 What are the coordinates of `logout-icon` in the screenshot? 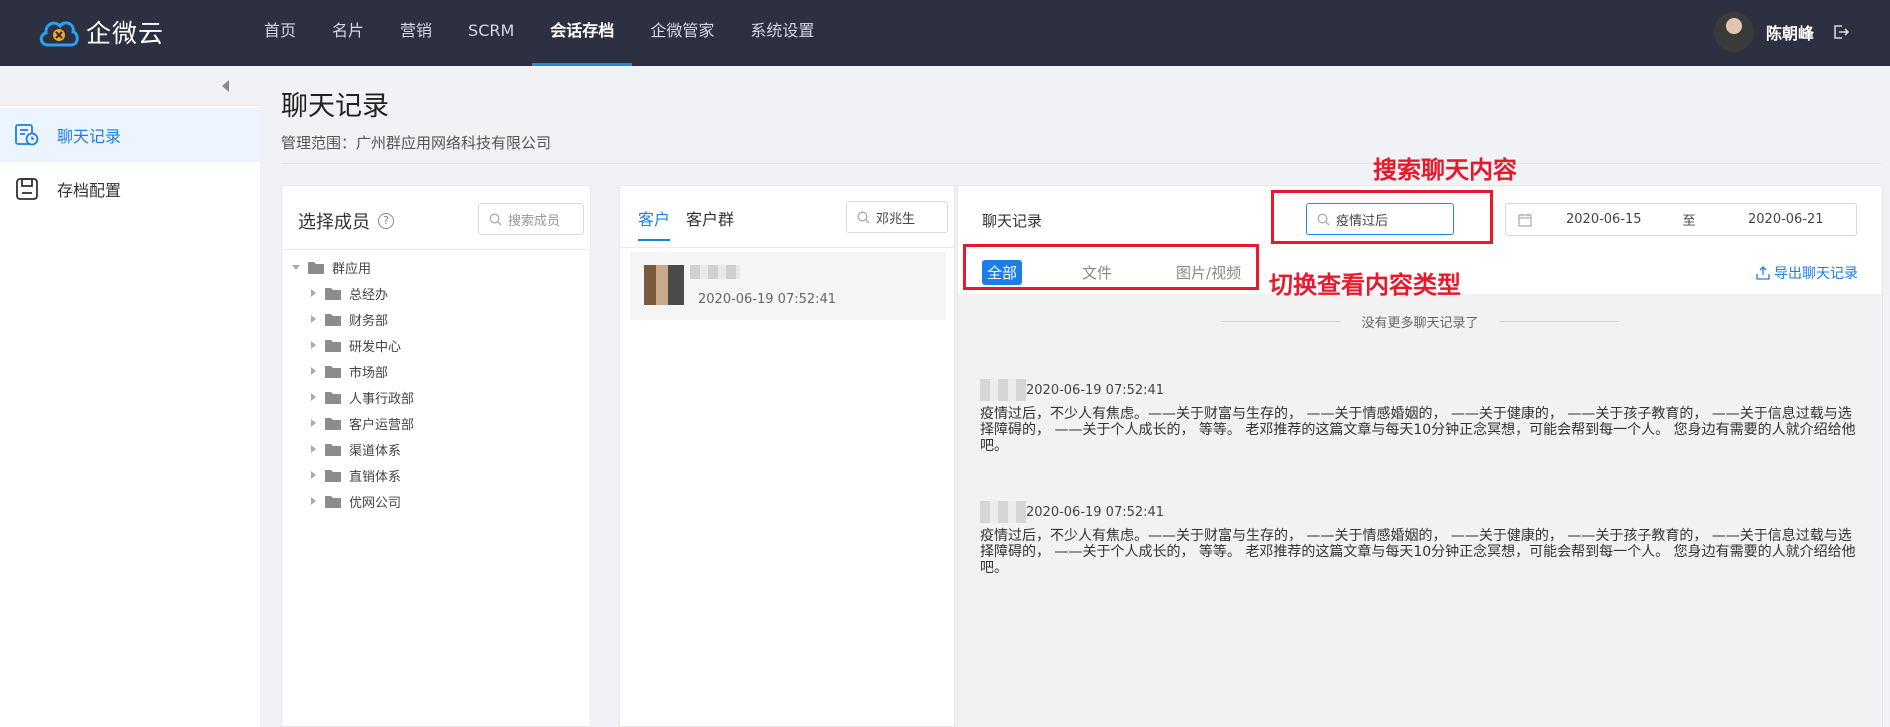 It's located at (1841, 32).